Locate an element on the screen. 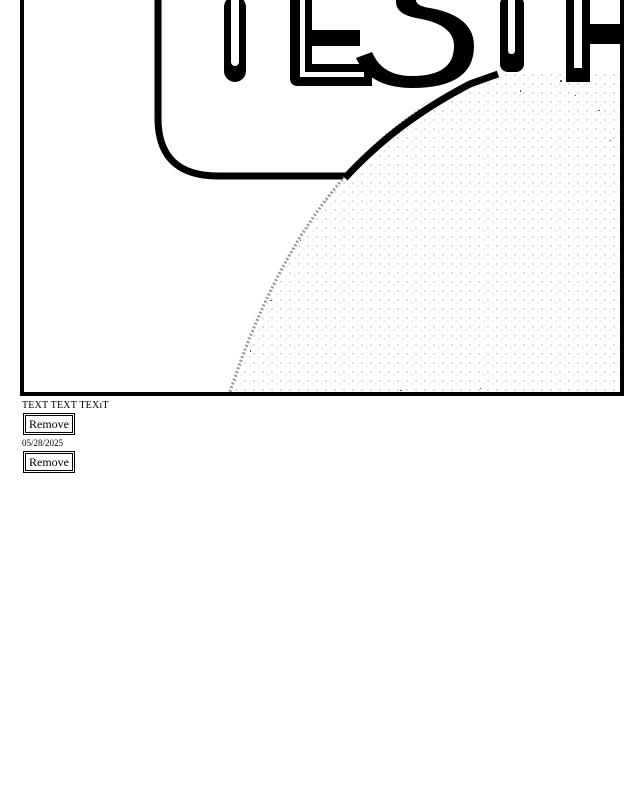  item-caption: TEXT TEXT TEXıT is located at coordinates (65, 405).